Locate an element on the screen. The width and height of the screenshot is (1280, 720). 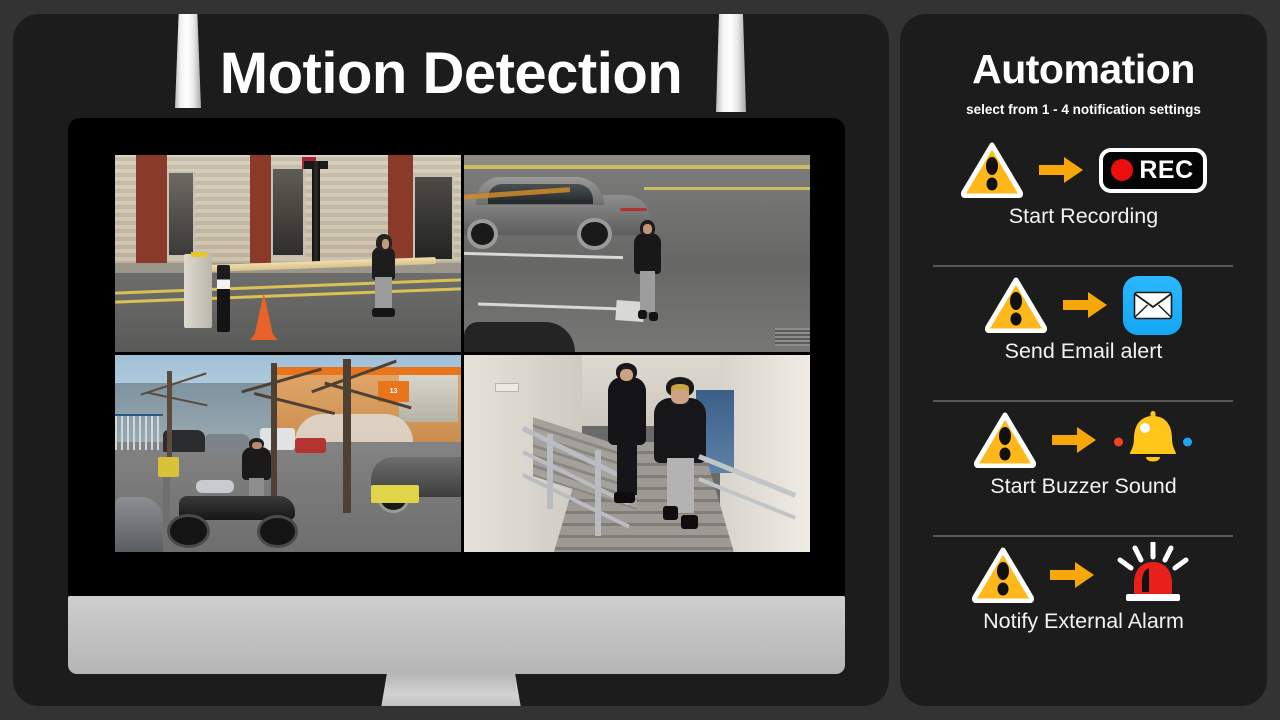
rec-dot-icon is located at coordinates (1122, 170).